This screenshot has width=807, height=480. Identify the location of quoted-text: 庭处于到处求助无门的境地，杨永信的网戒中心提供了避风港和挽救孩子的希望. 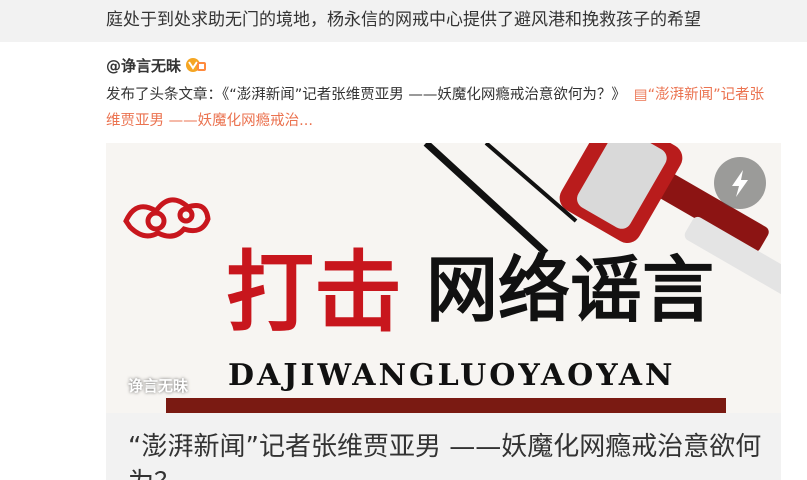
(403, 20).